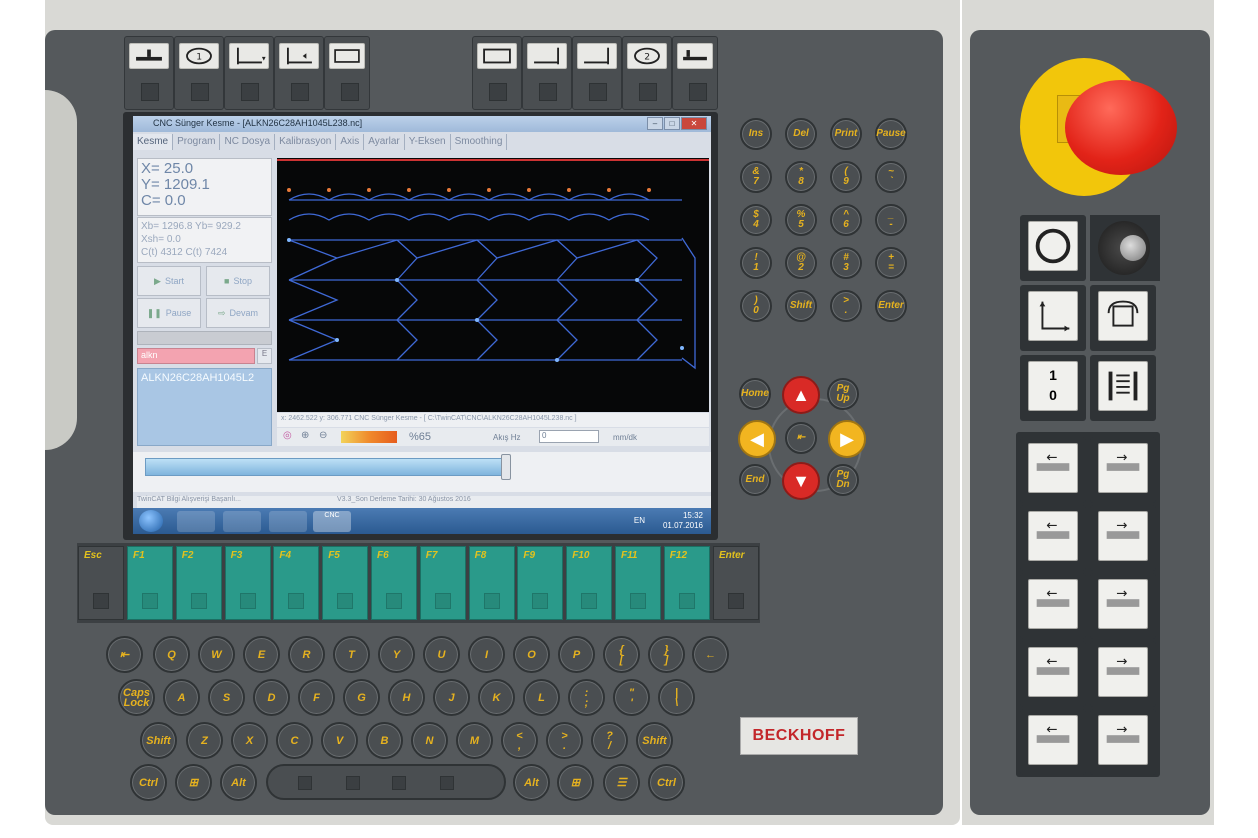 The height and width of the screenshot is (838, 1258). I want to click on rotation-button, so click(1123, 318).